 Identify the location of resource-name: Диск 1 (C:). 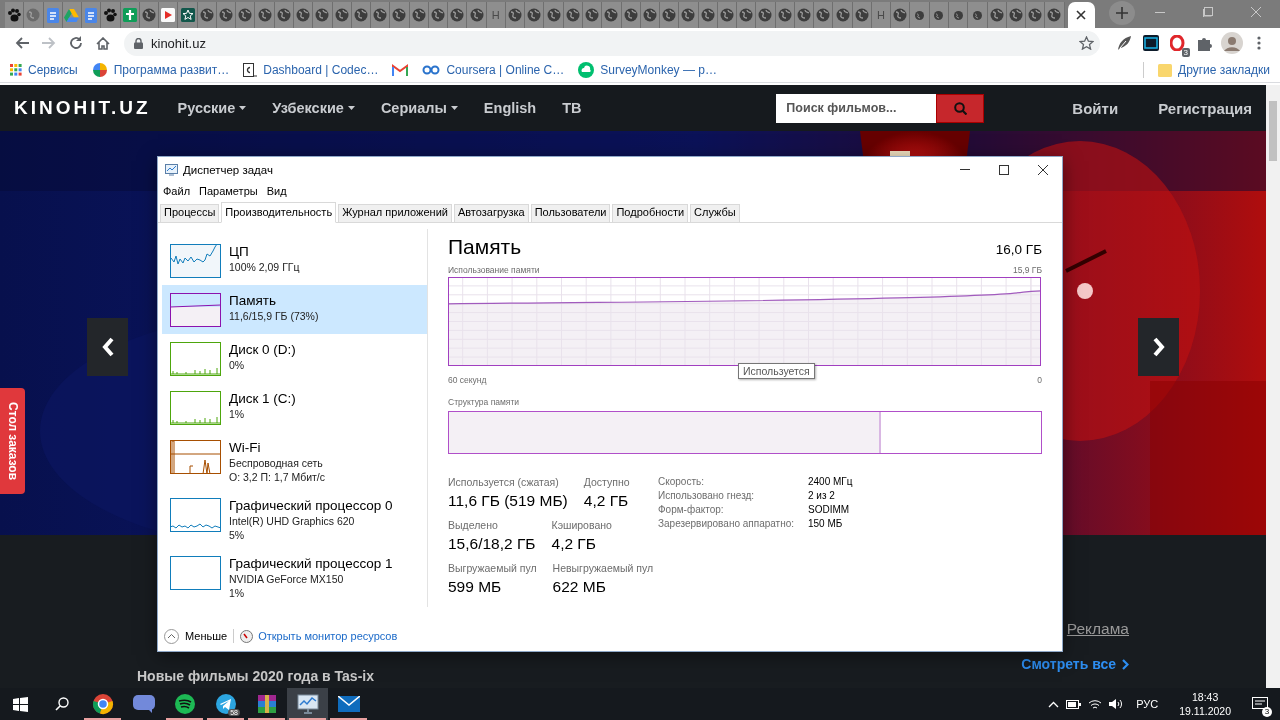
(262, 398).